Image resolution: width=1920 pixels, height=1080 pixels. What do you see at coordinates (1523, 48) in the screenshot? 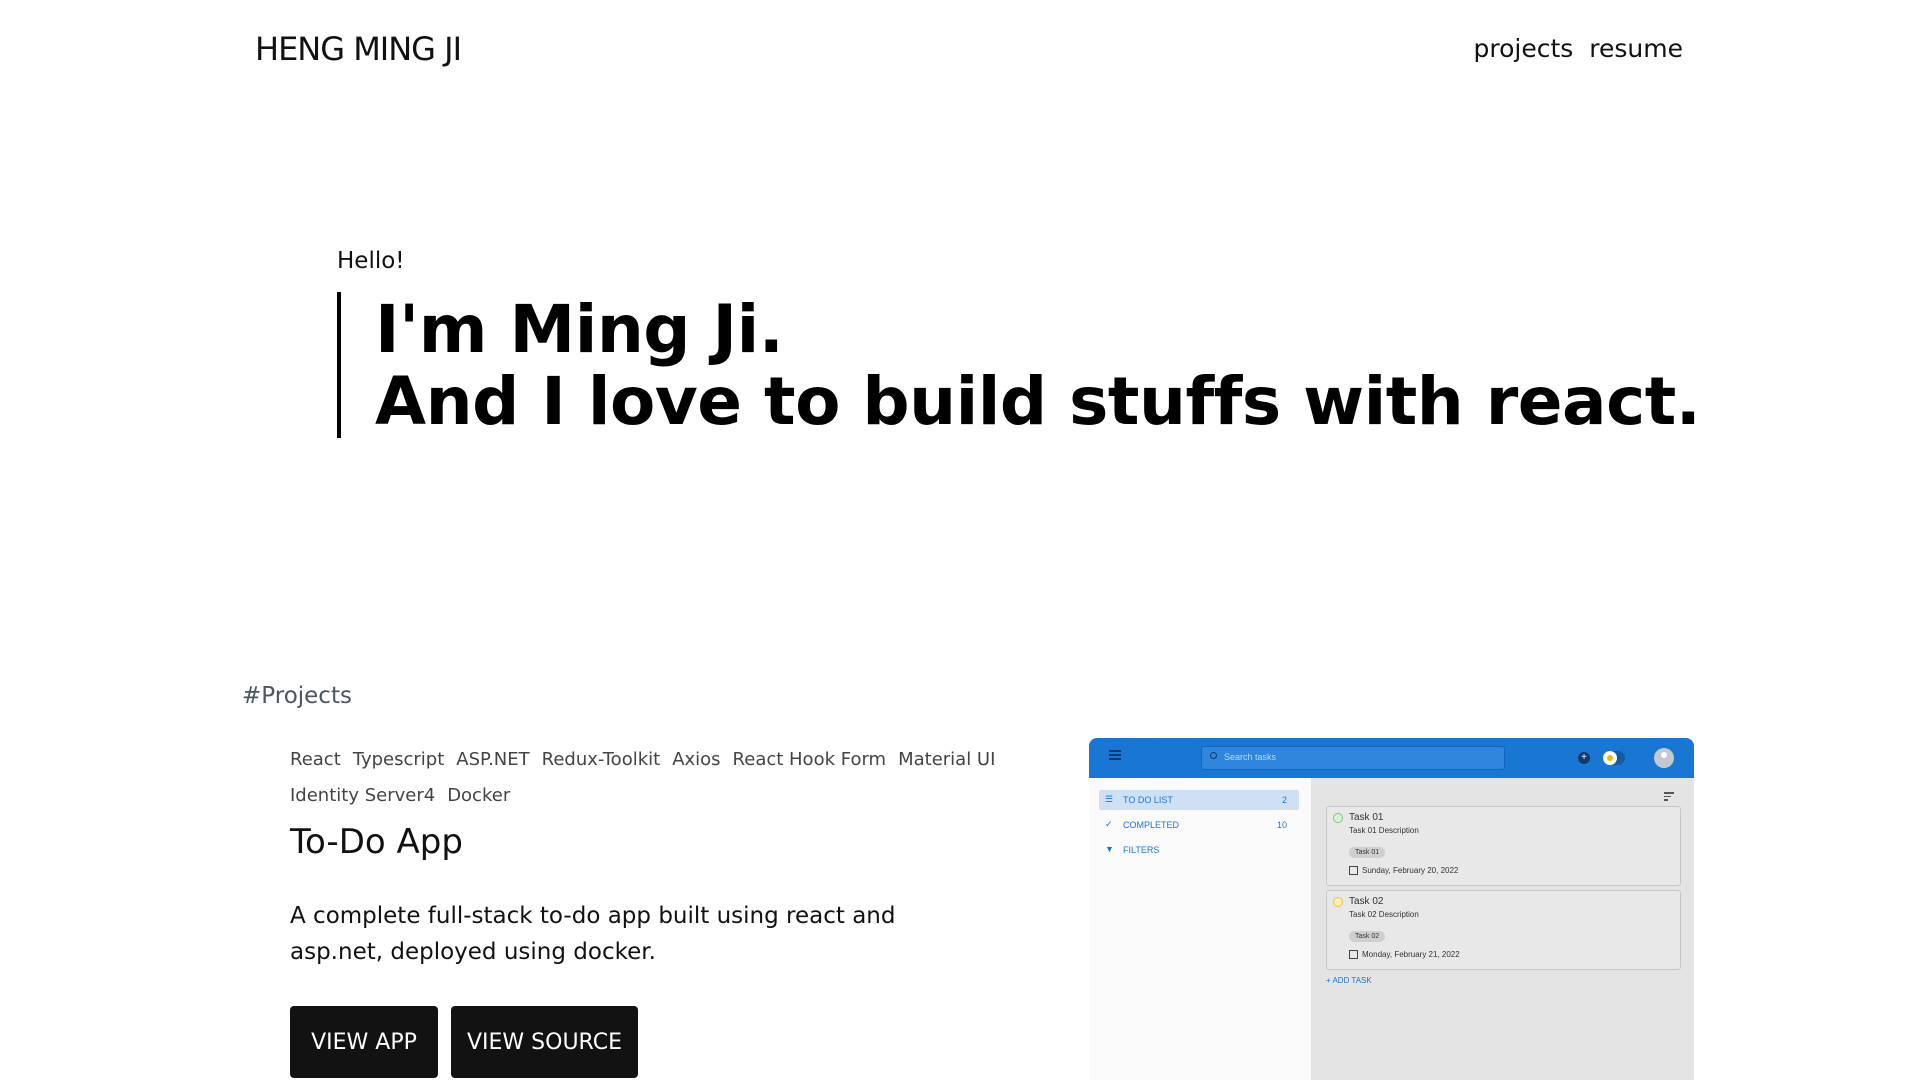
I see `nav-projects-link: projects` at bounding box center [1523, 48].